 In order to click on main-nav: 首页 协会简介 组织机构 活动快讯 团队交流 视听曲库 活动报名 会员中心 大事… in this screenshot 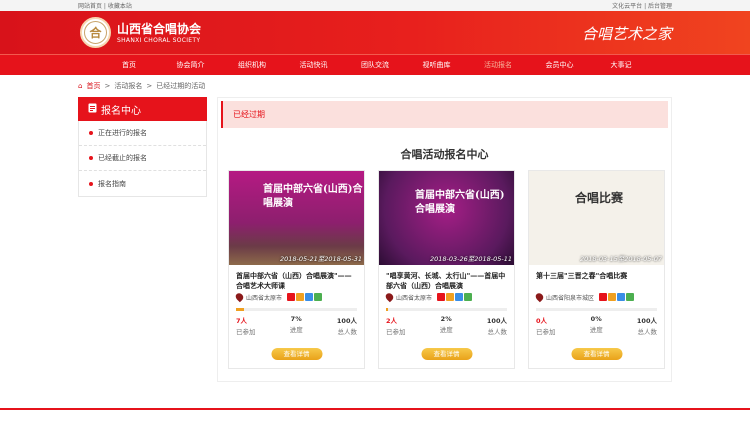, I will do `click(375, 64)`.